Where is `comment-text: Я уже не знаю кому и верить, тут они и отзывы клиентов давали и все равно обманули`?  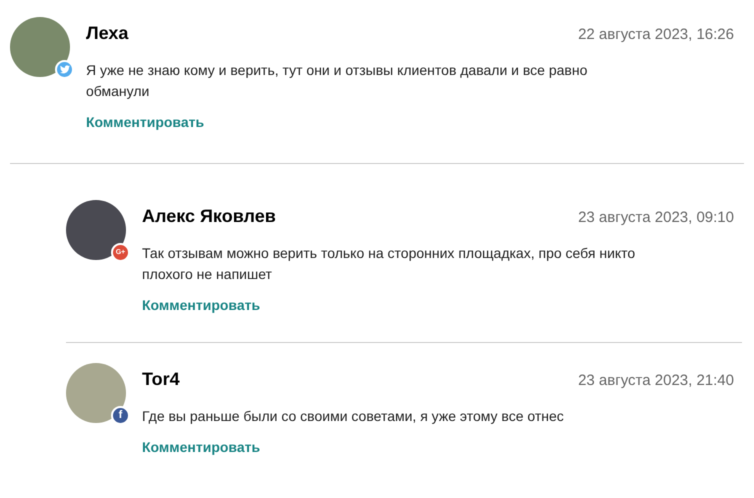
comment-text: Я уже не знаю кому и верить, тут они и отзывы клиентов давали и все равно обманули is located at coordinates (337, 81).